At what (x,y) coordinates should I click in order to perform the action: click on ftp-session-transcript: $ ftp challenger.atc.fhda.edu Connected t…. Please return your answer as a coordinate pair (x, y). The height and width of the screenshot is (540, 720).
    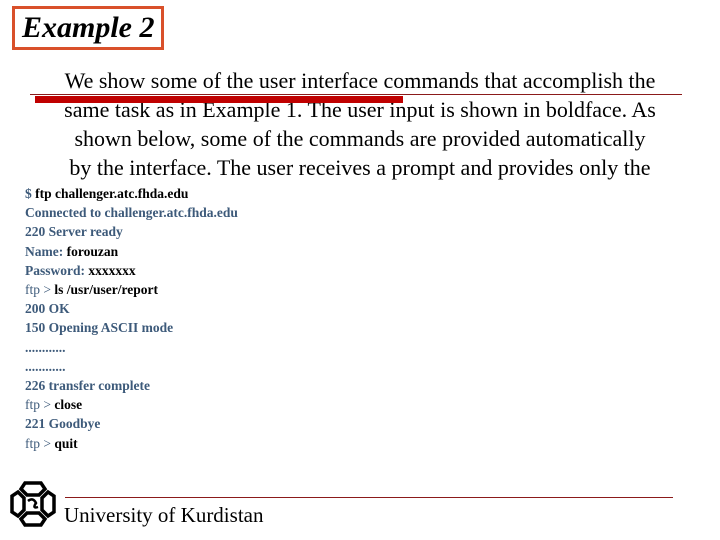
    Looking at the image, I should click on (131, 318).